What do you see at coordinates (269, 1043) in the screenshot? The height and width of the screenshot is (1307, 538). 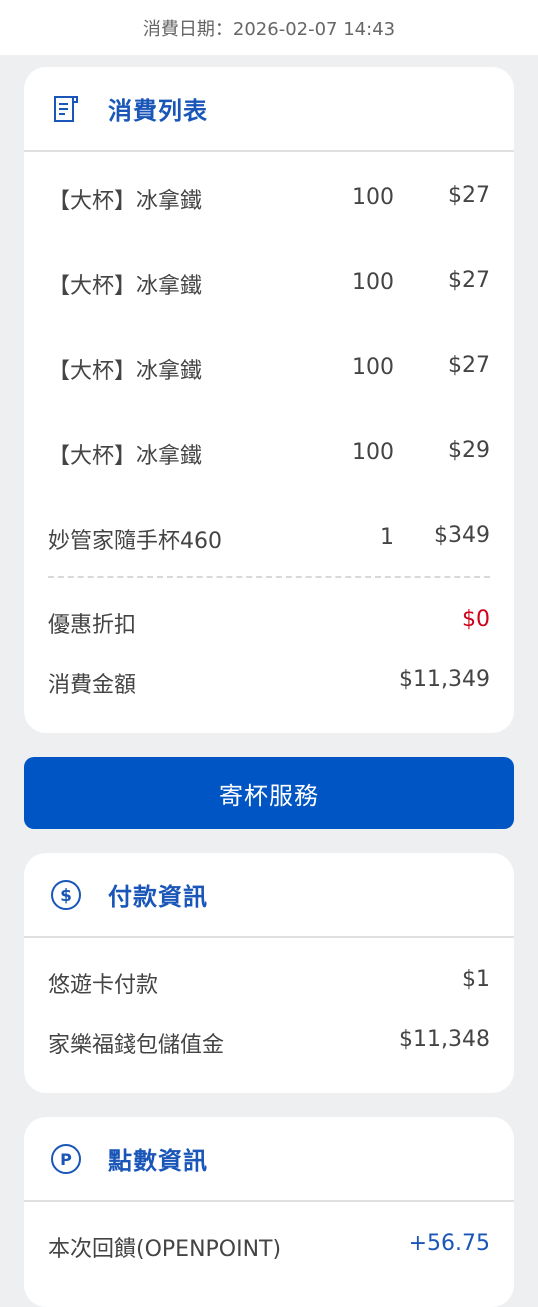 I see `payment-row: 家樂福錢包儲值金 $11,348` at bounding box center [269, 1043].